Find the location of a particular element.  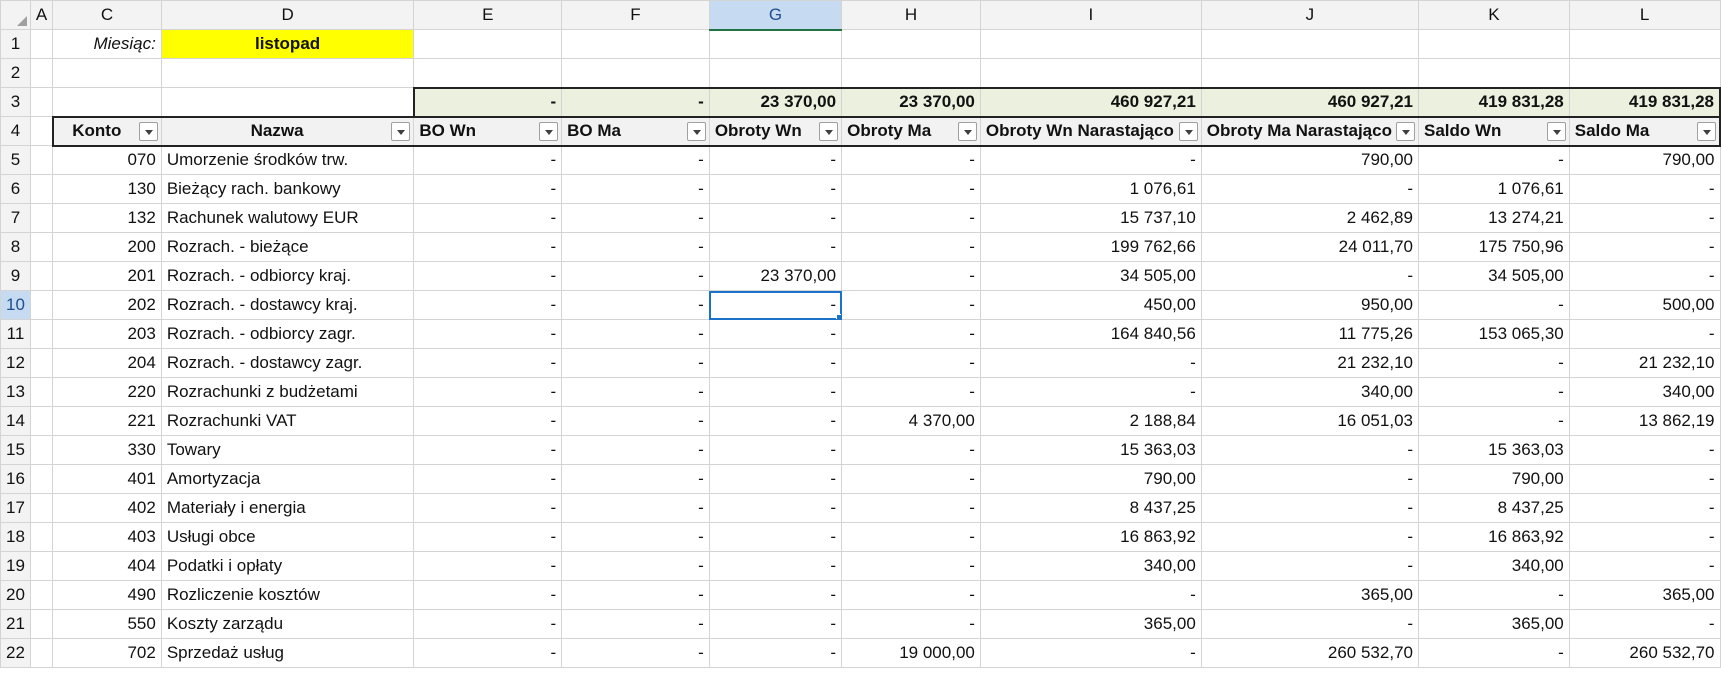

table-cell: 19 000,00 is located at coordinates (911, 653).